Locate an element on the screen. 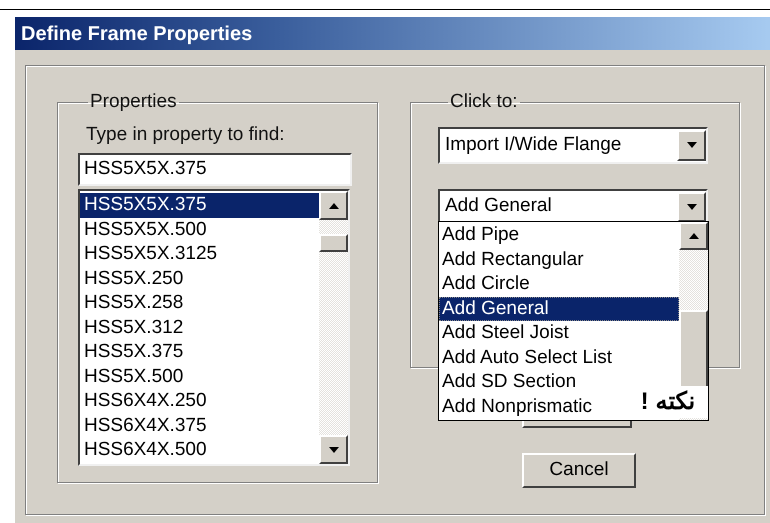 Image resolution: width=770 pixels, height=523 pixels. list-item: HSS6X4X.375 is located at coordinates (199, 426).